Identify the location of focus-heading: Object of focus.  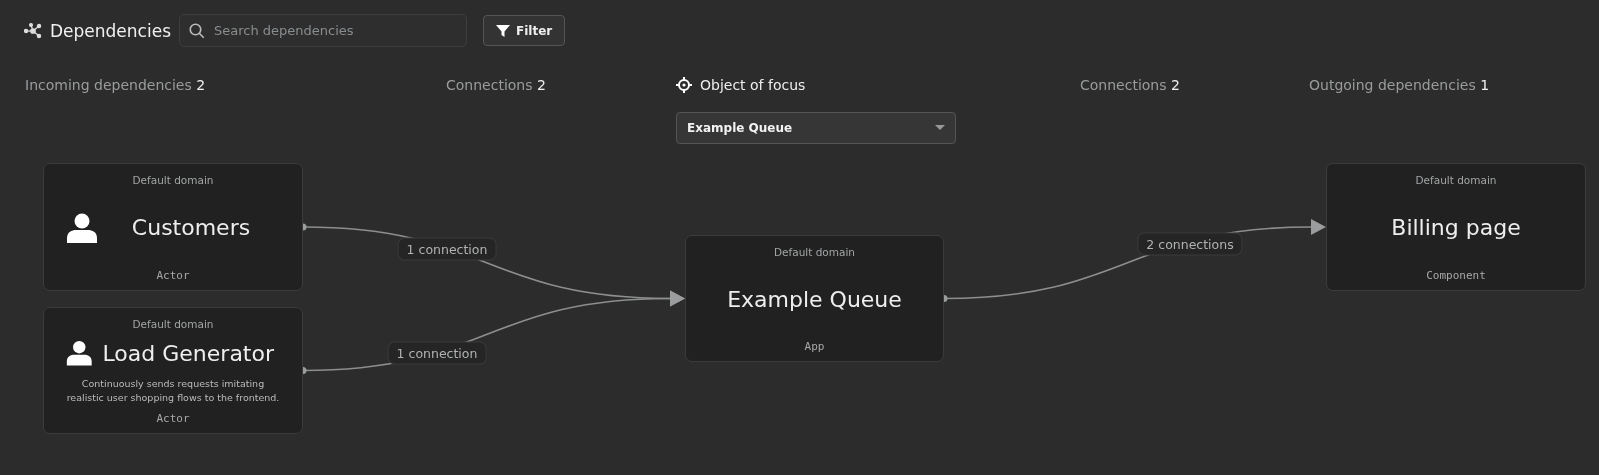
(753, 85).